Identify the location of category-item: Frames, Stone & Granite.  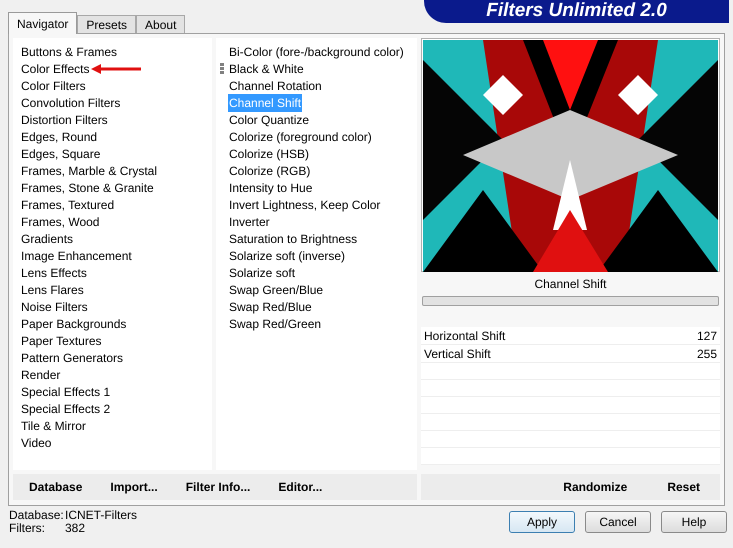
(87, 187).